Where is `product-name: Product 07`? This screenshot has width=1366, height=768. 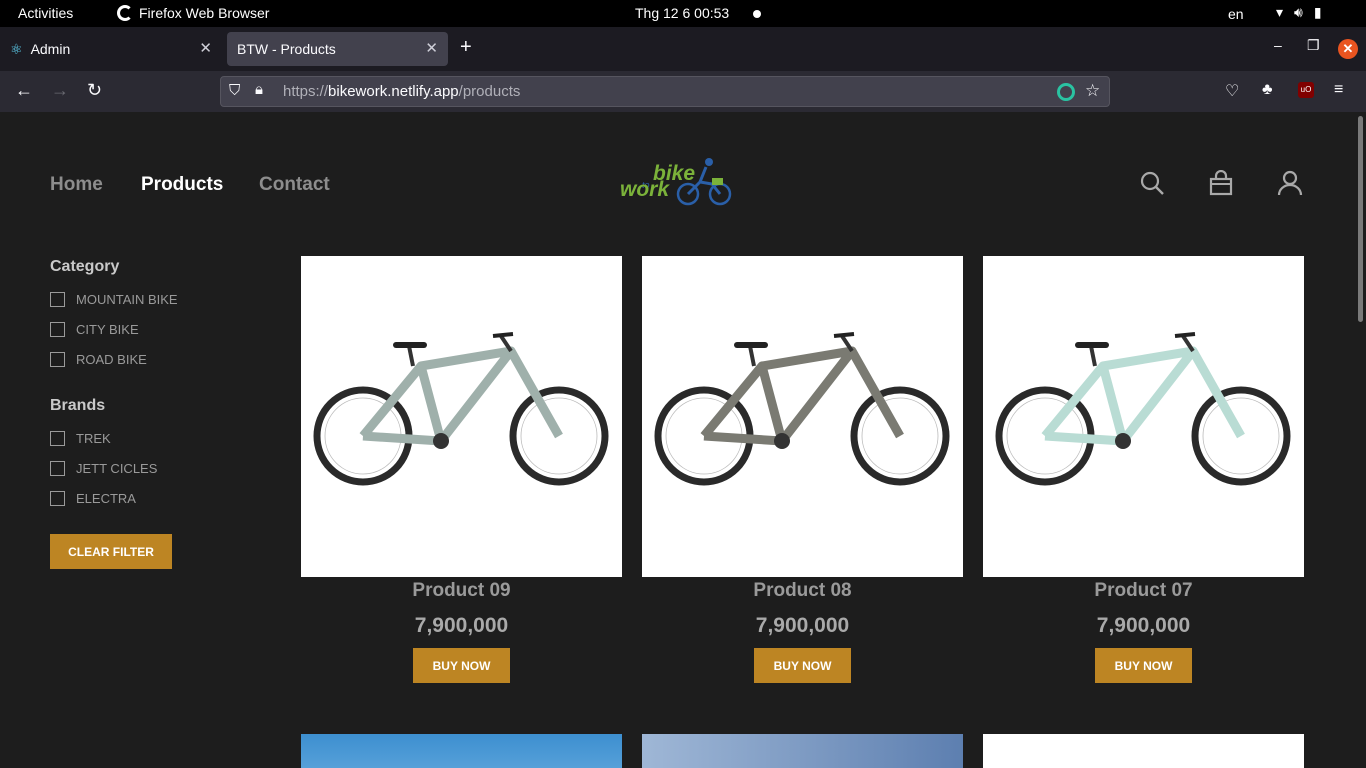
product-name: Product 07 is located at coordinates (1143, 591).